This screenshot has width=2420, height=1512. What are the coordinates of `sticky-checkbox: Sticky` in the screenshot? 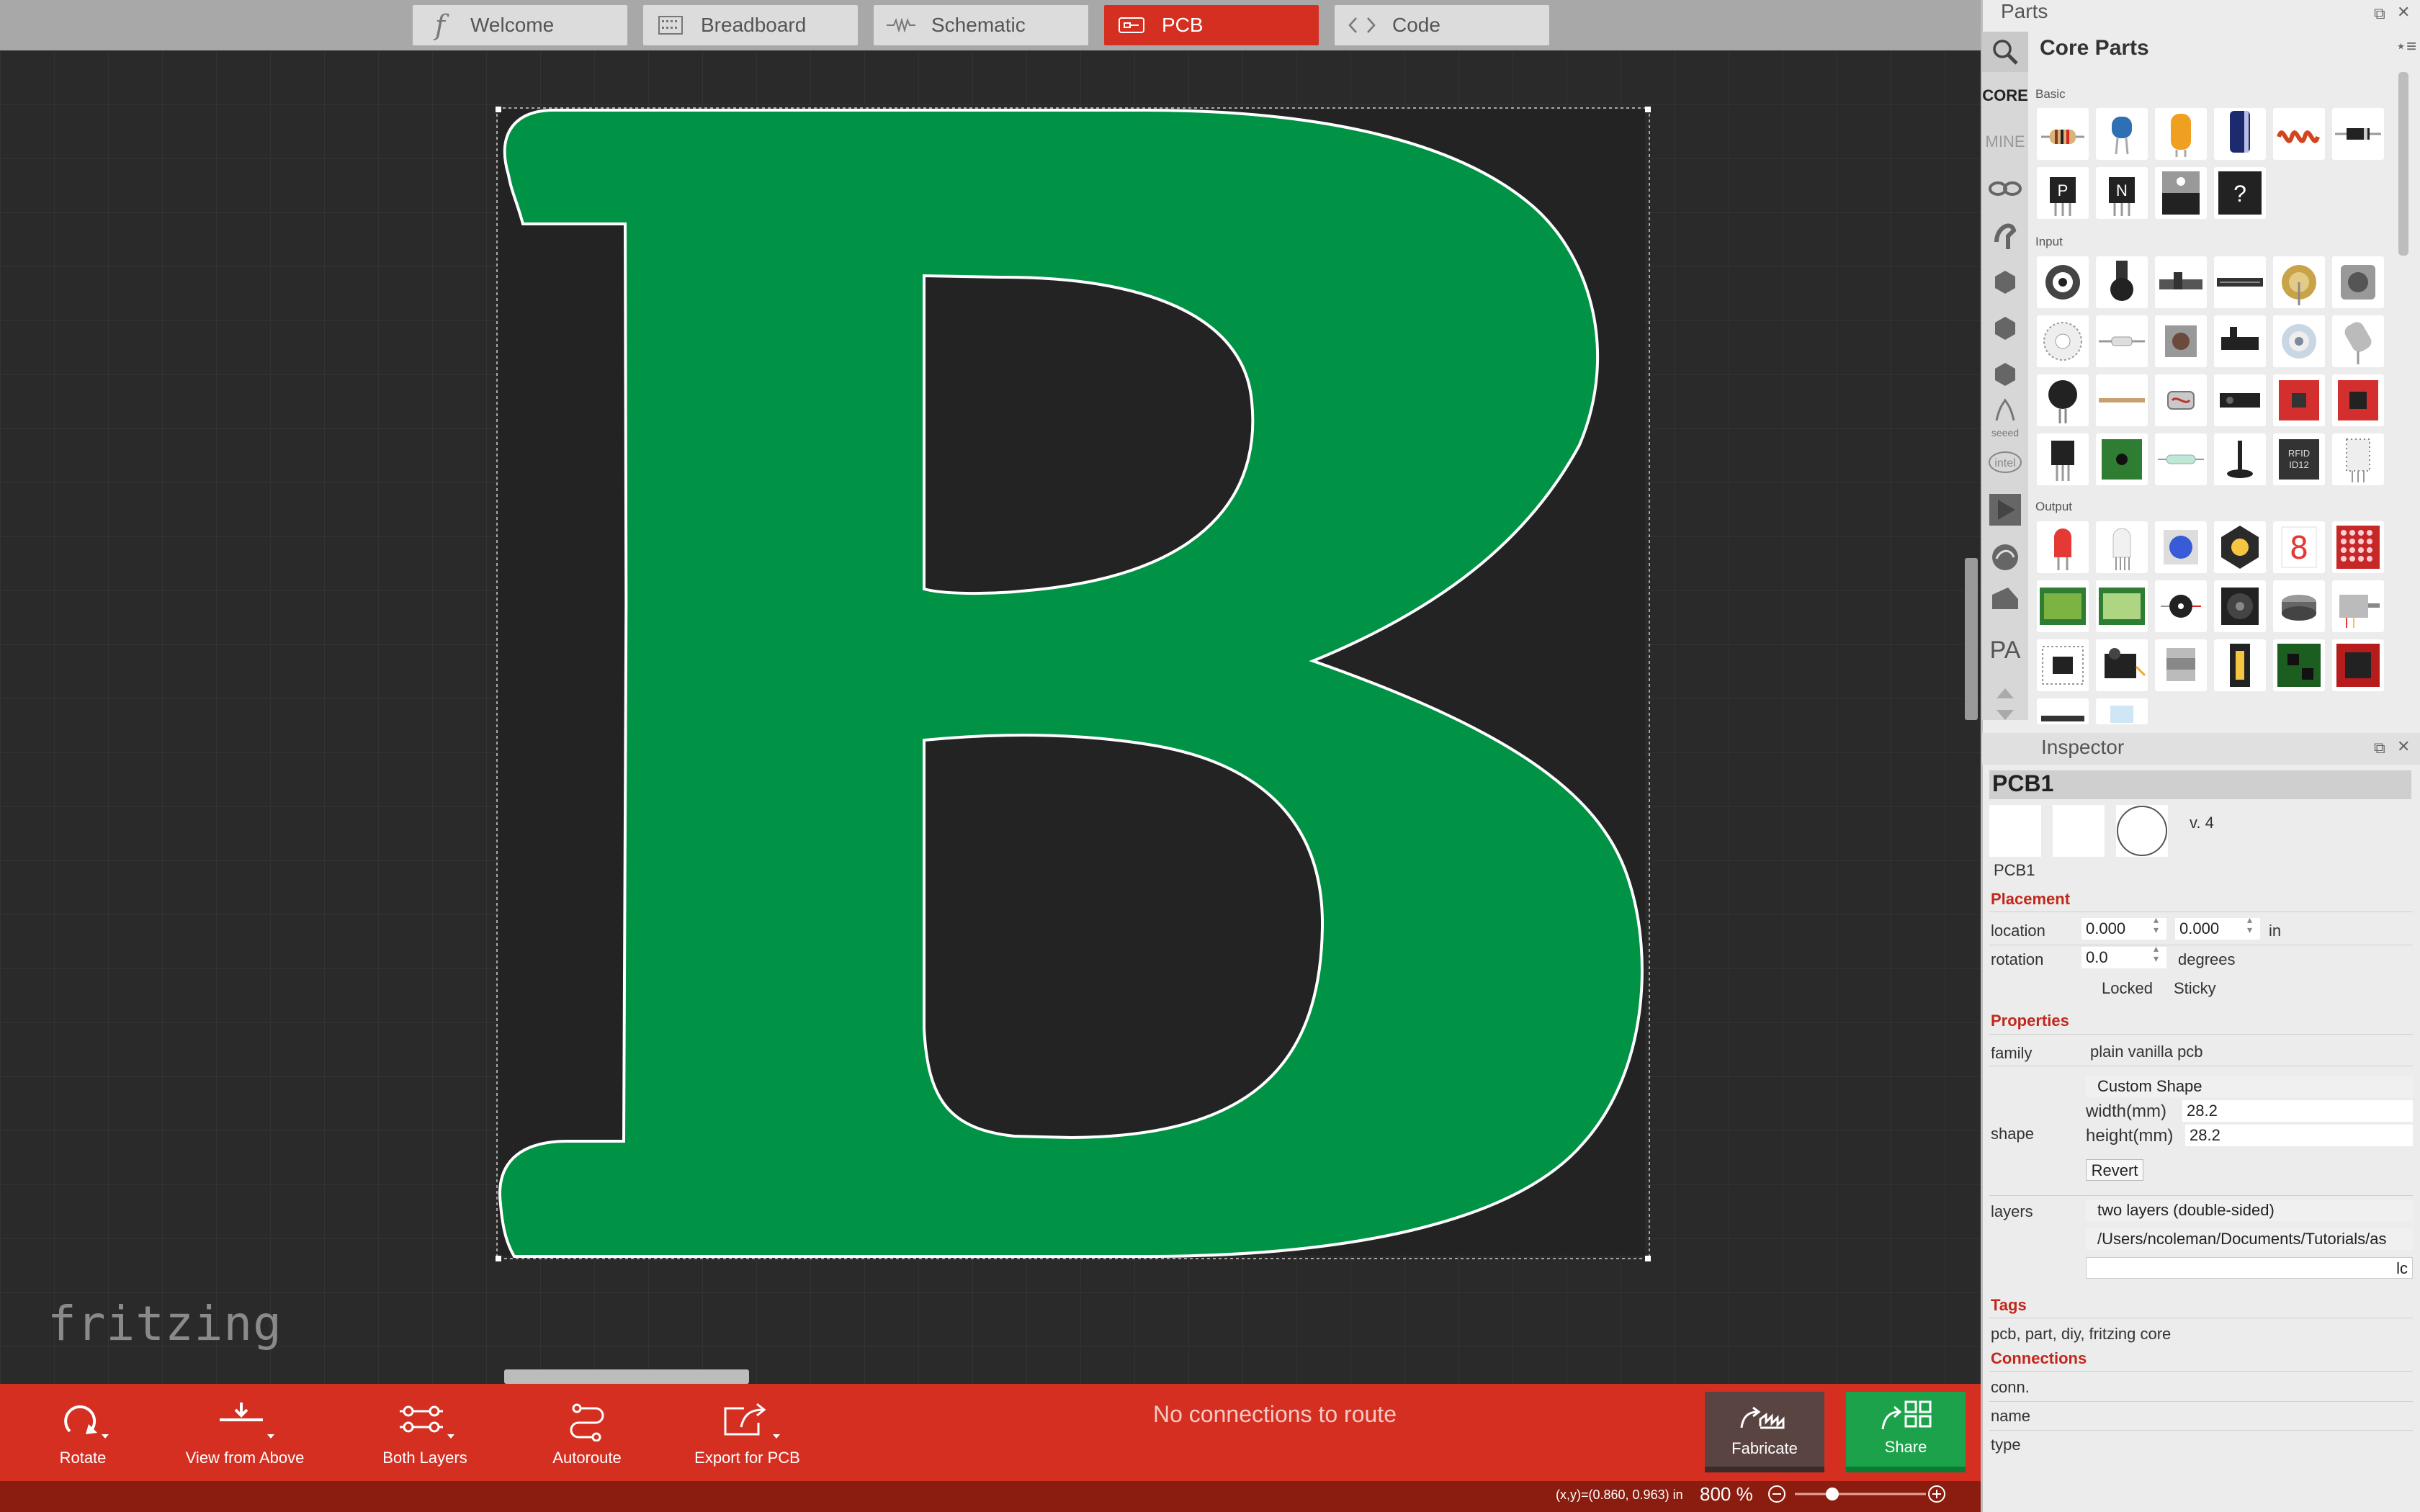 It's located at (2195, 988).